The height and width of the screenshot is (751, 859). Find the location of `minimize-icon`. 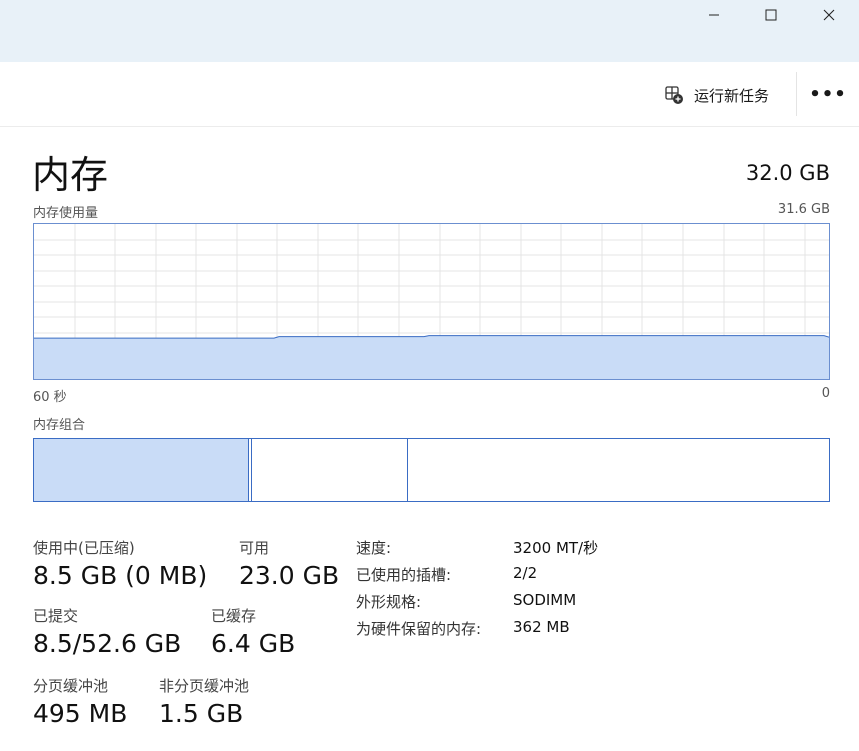

minimize-icon is located at coordinates (714, 15).